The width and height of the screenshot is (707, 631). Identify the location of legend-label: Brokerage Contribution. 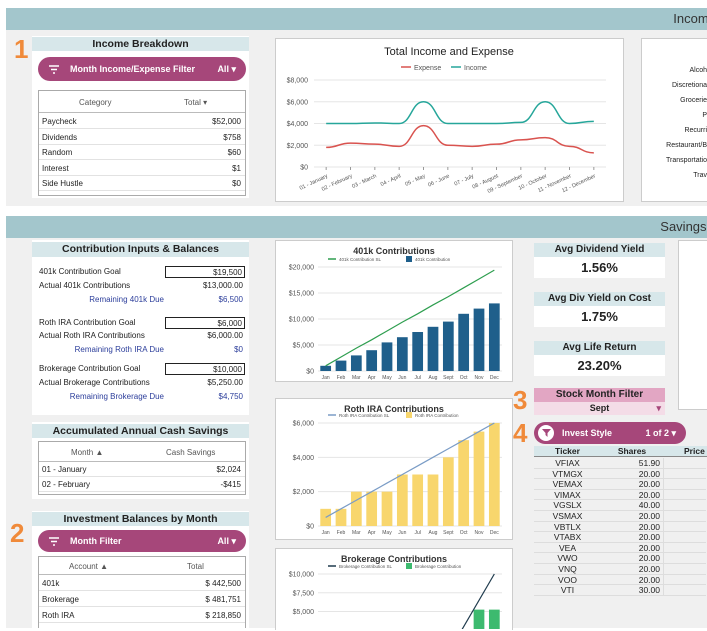
(438, 566).